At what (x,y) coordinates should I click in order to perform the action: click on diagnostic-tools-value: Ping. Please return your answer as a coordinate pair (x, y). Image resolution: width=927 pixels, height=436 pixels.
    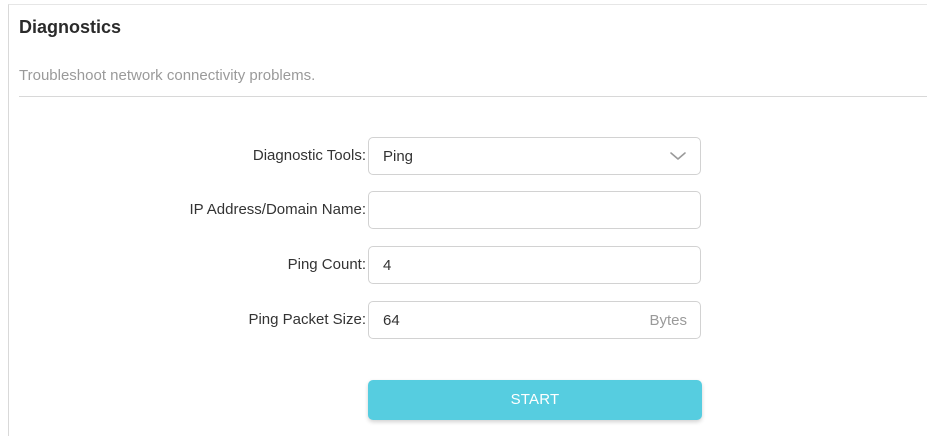
    Looking at the image, I should click on (398, 156).